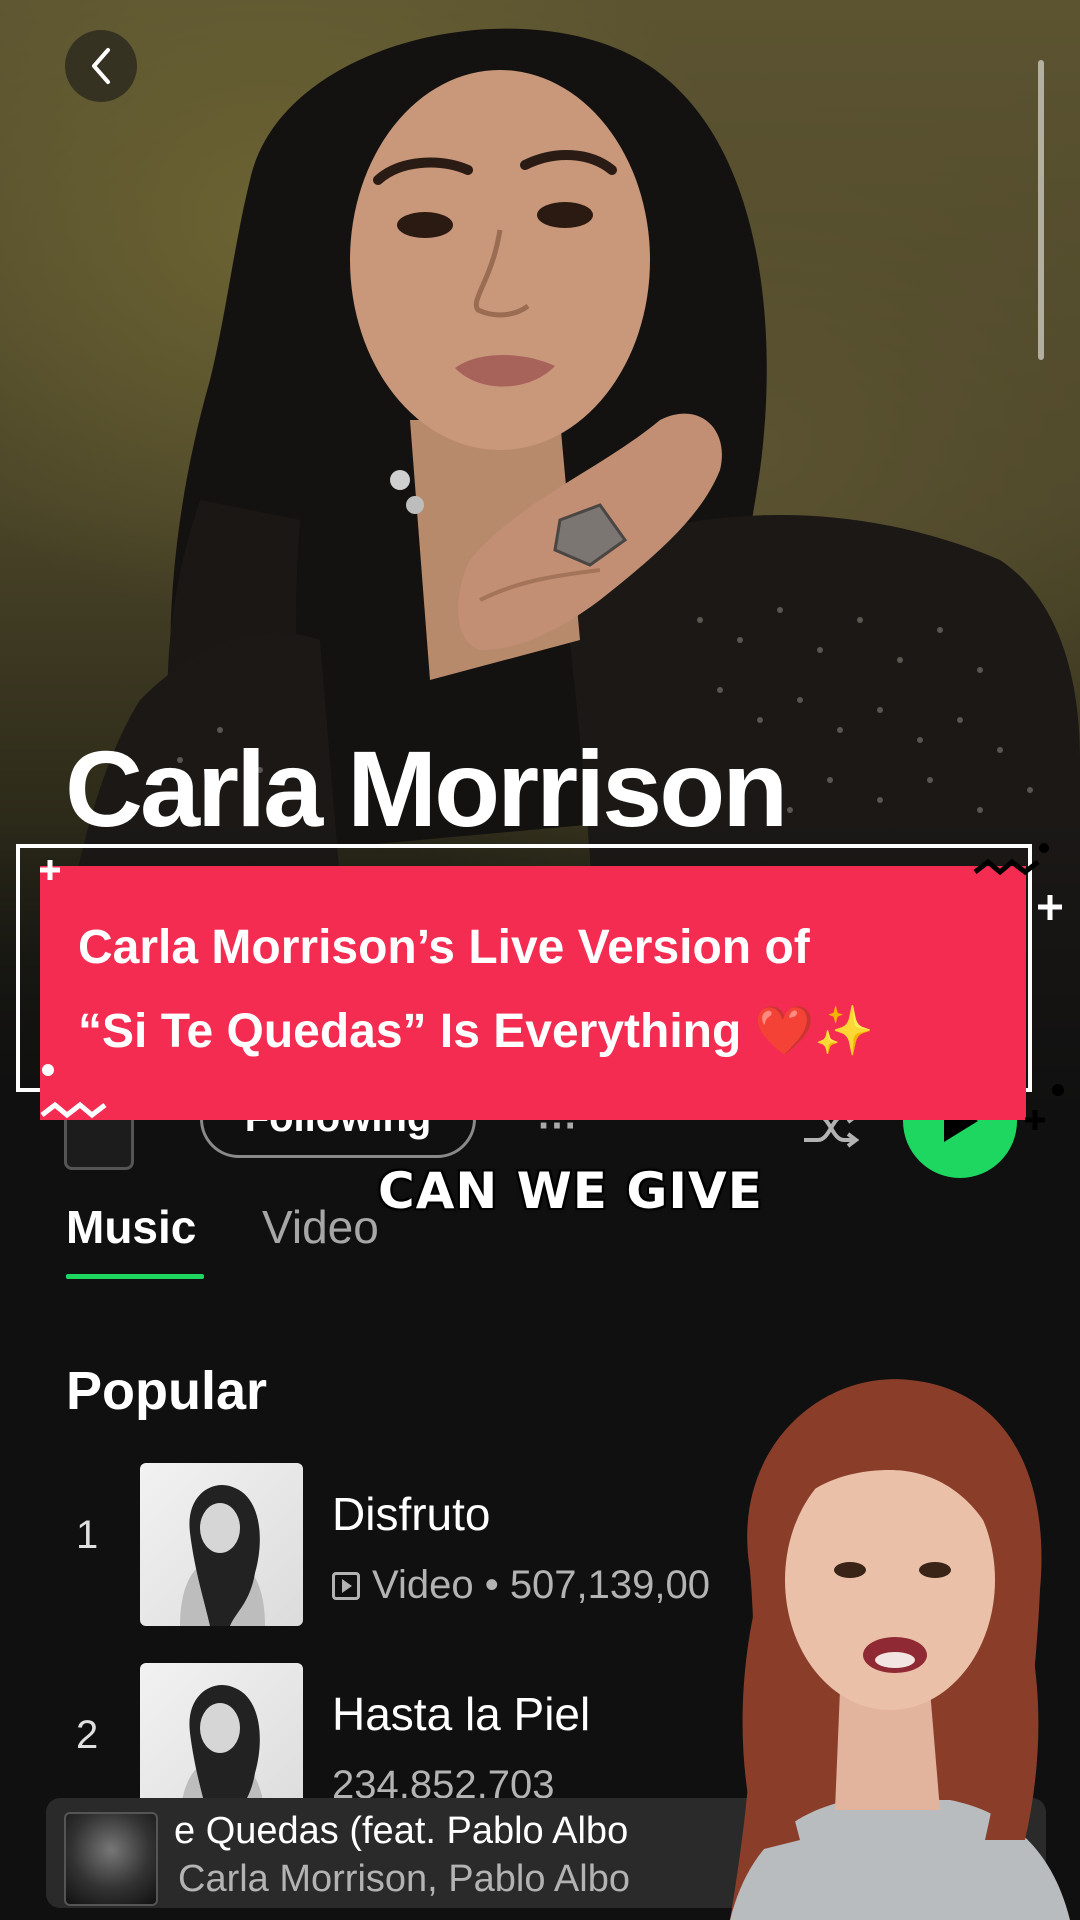 This screenshot has height=1920, width=1080. I want to click on presenter-video-overlay, so click(885, 1645).